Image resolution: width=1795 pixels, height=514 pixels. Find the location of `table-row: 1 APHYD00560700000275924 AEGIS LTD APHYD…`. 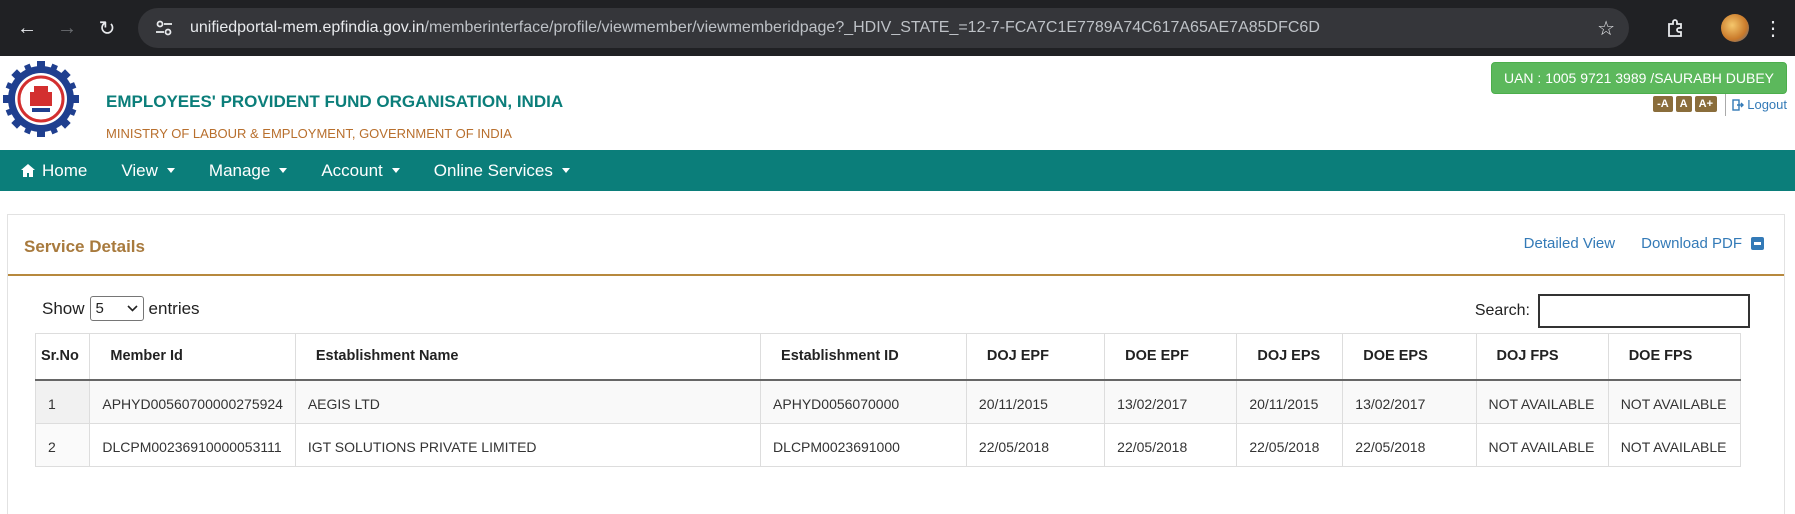

table-row: 1 APHYD00560700000275924 AEGIS LTD APHYD… is located at coordinates (888, 401).